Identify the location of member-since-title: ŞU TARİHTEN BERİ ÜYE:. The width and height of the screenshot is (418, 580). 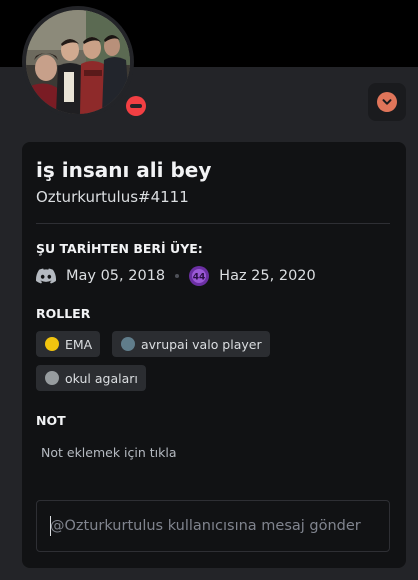
(119, 248).